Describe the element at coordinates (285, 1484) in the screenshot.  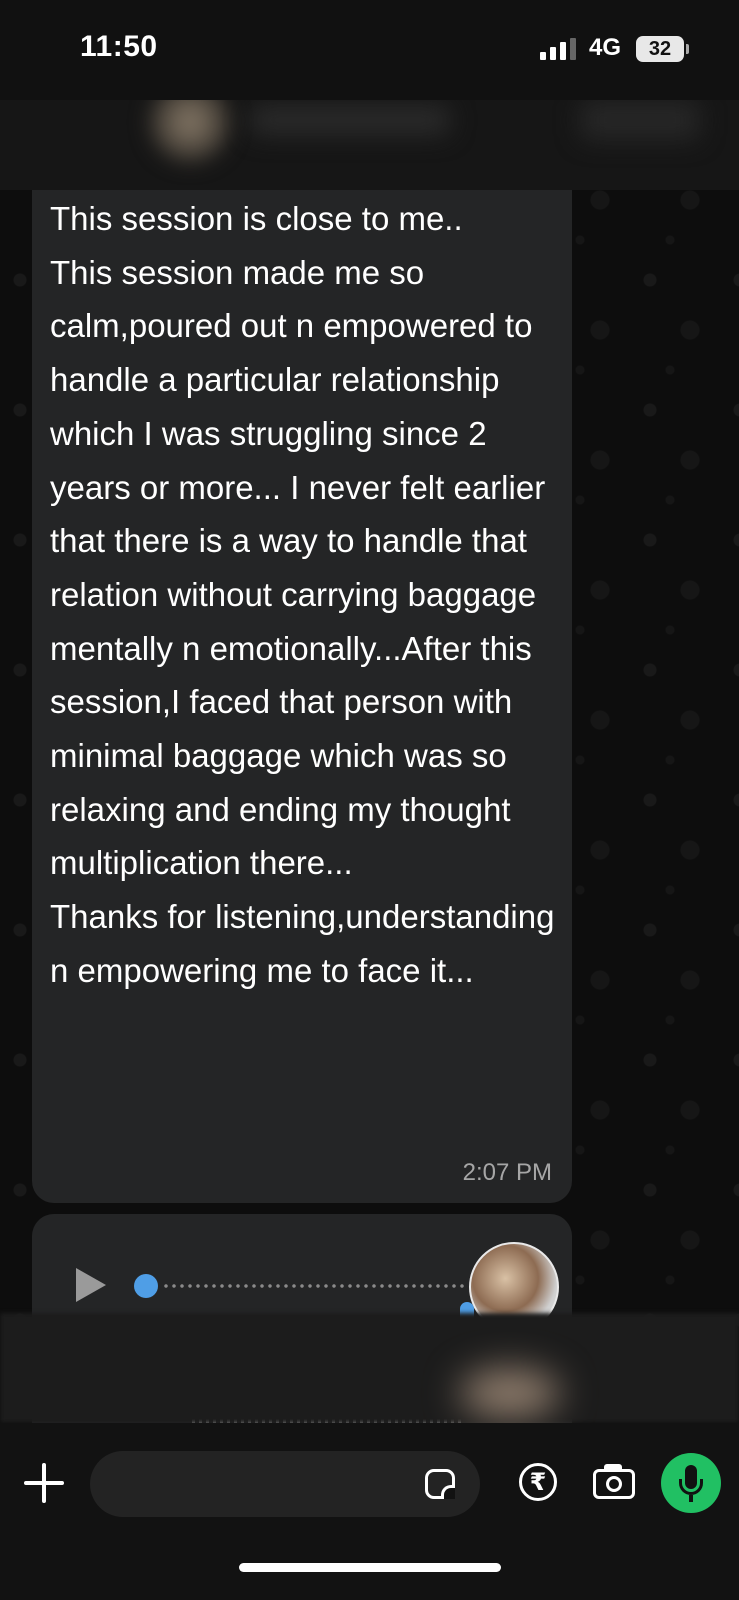
I see `message-input` at that location.